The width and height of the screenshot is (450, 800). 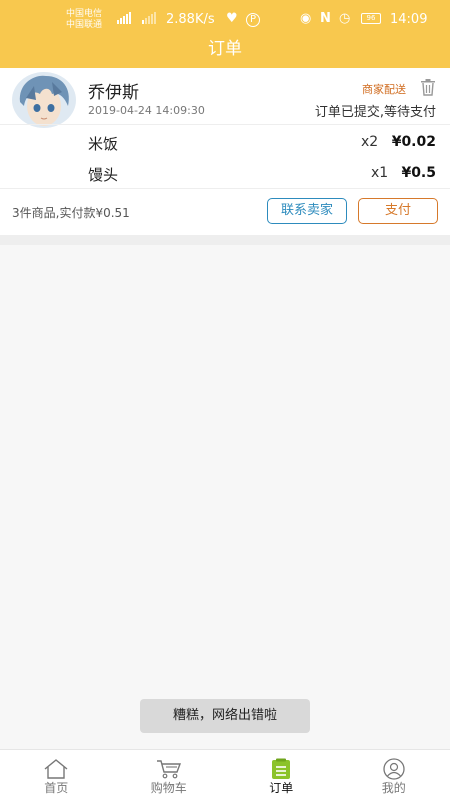 What do you see at coordinates (124, 18) in the screenshot?
I see `signal-icon` at bounding box center [124, 18].